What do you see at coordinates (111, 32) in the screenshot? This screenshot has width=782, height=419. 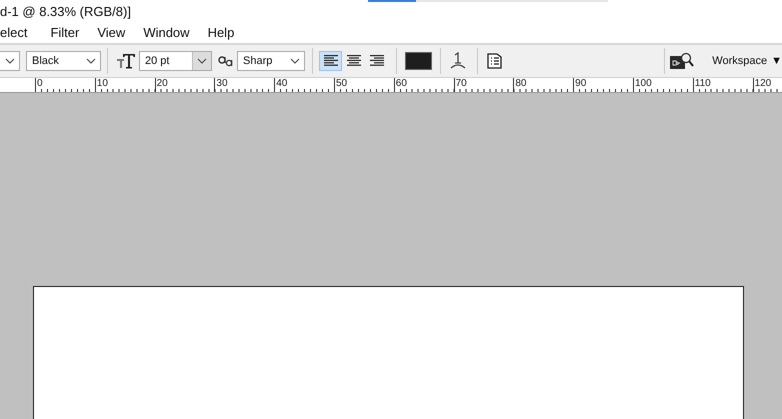 I see `menu-item: View` at bounding box center [111, 32].